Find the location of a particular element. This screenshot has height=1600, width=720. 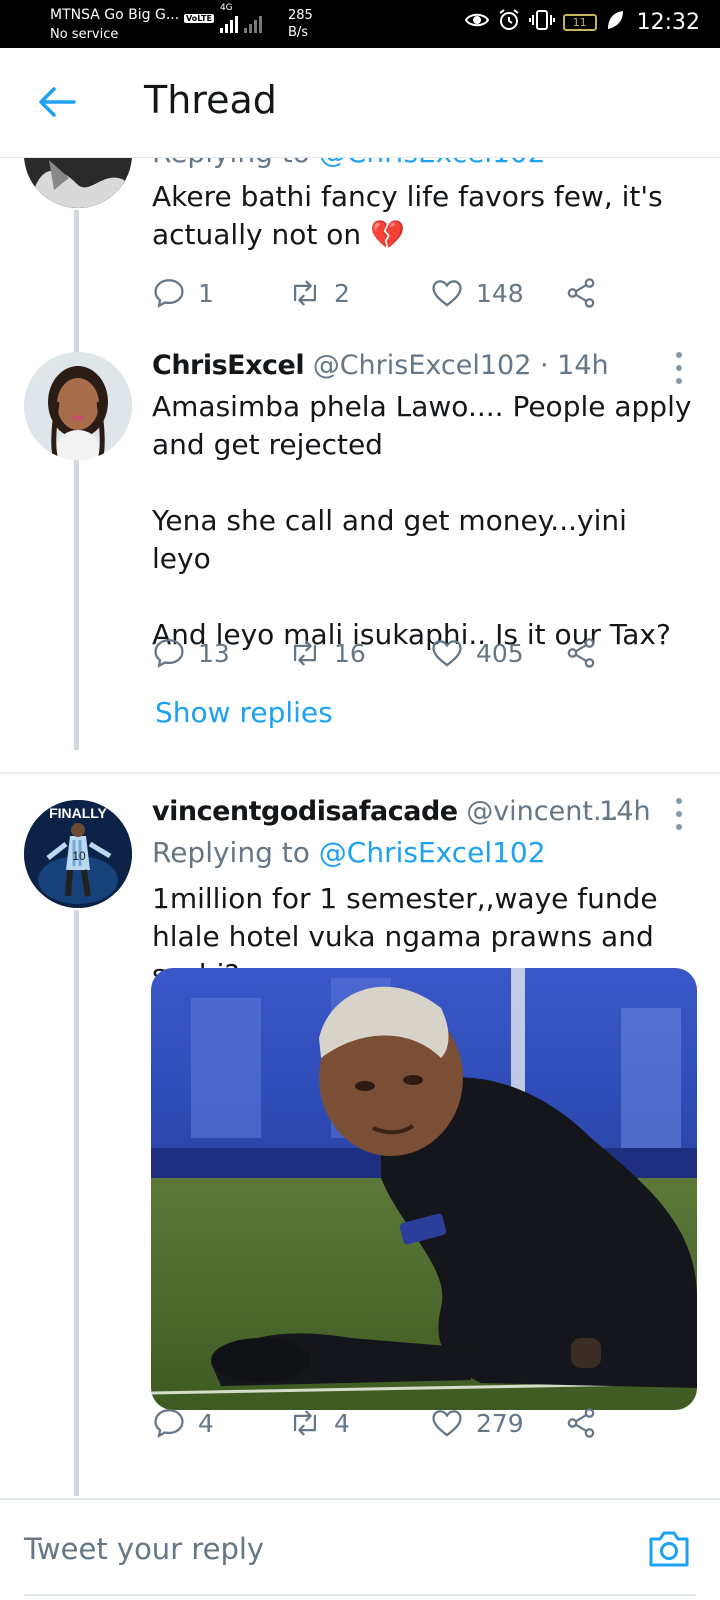

app-header: Thread is located at coordinates (360, 103).